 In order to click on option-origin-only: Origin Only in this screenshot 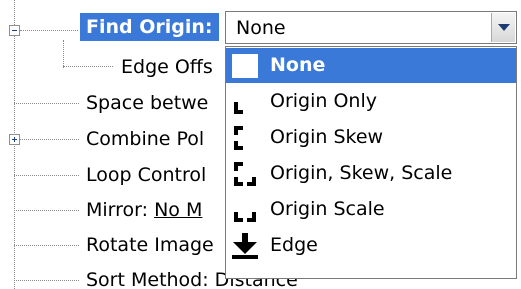, I will do `click(371, 101)`.